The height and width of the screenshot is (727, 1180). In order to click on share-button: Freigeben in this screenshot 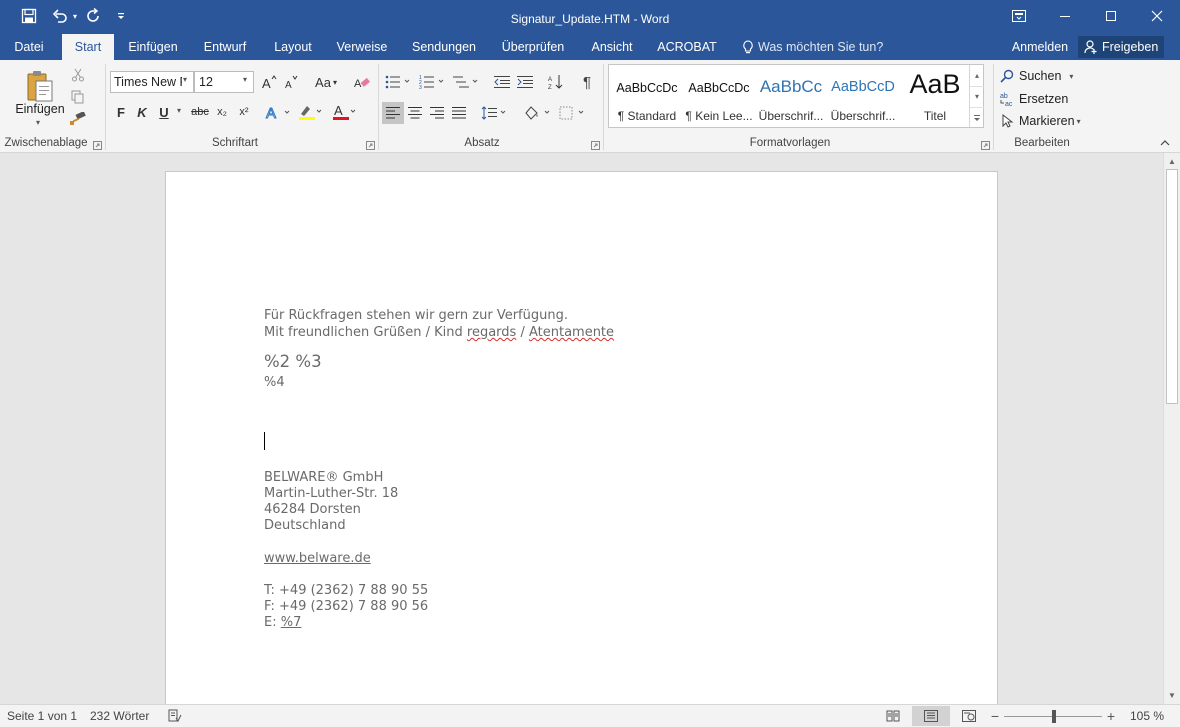, I will do `click(1121, 47)`.